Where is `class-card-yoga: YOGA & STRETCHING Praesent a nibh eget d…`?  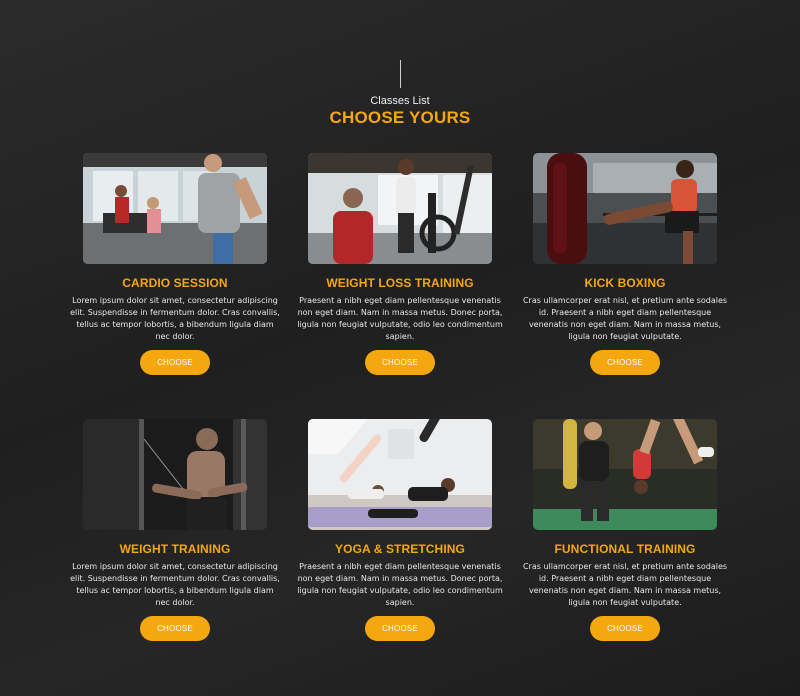 class-card-yoga: YOGA & STRETCHING Praesent a nibh eget d… is located at coordinates (400, 530).